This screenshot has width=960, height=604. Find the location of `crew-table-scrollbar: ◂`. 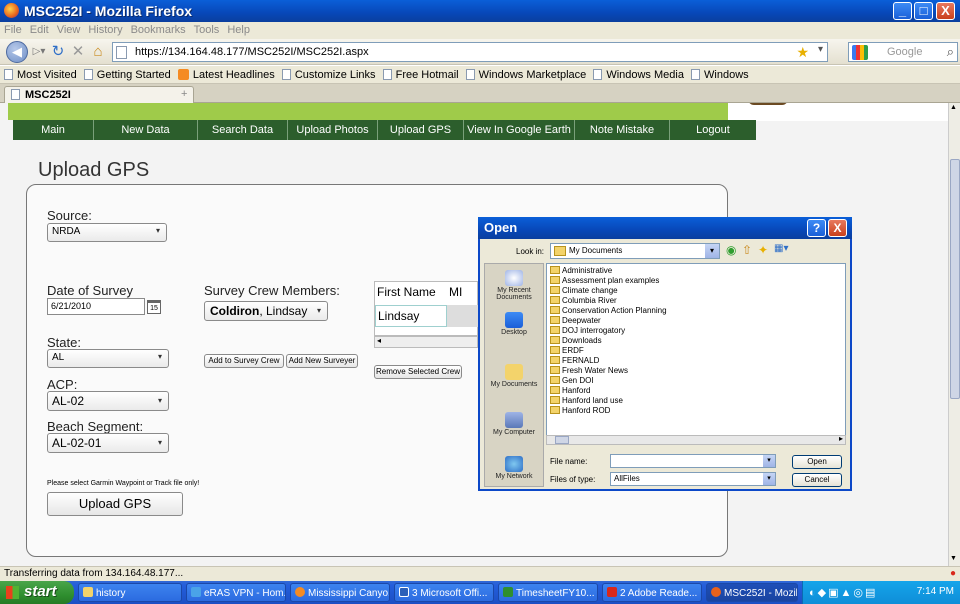

crew-table-scrollbar: ◂ is located at coordinates (426, 342).